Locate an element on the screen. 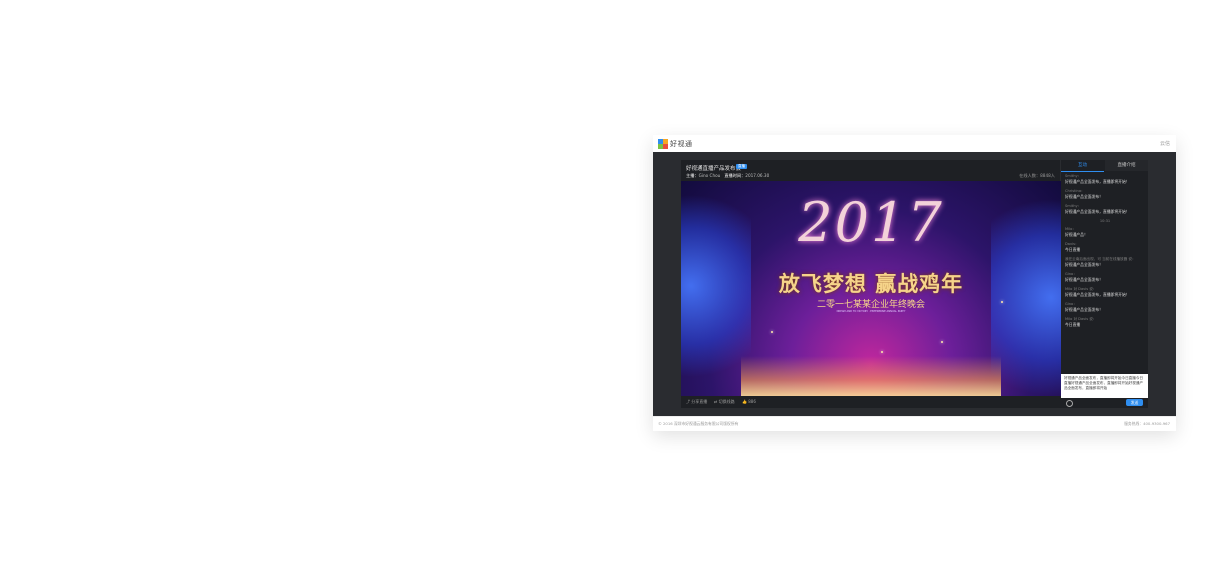 The width and height of the screenshot is (1220, 570). copyright: © 2016 深圳市好视通云服务有限公司版权所有 is located at coordinates (698, 423).